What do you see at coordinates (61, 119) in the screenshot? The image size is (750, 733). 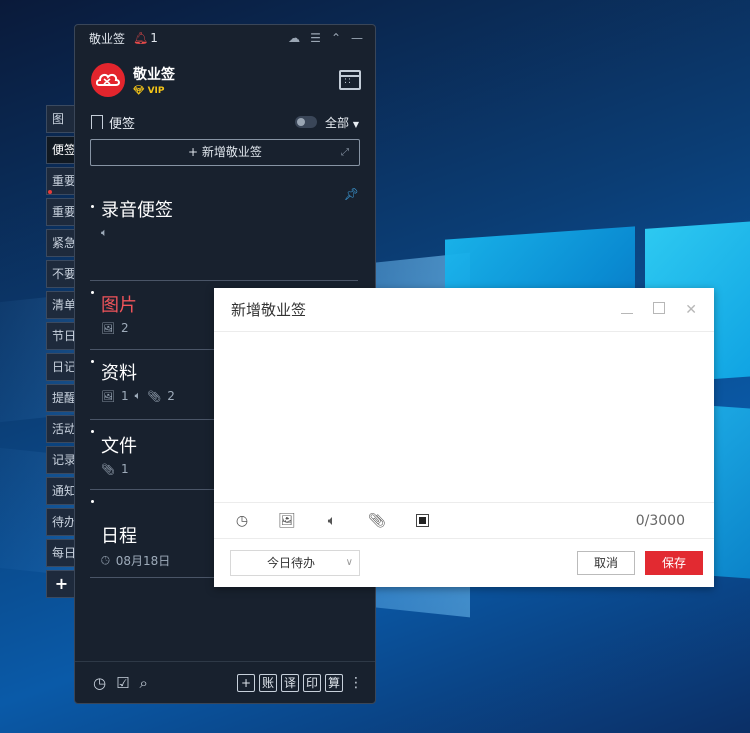 I see `side-tab: 图` at bounding box center [61, 119].